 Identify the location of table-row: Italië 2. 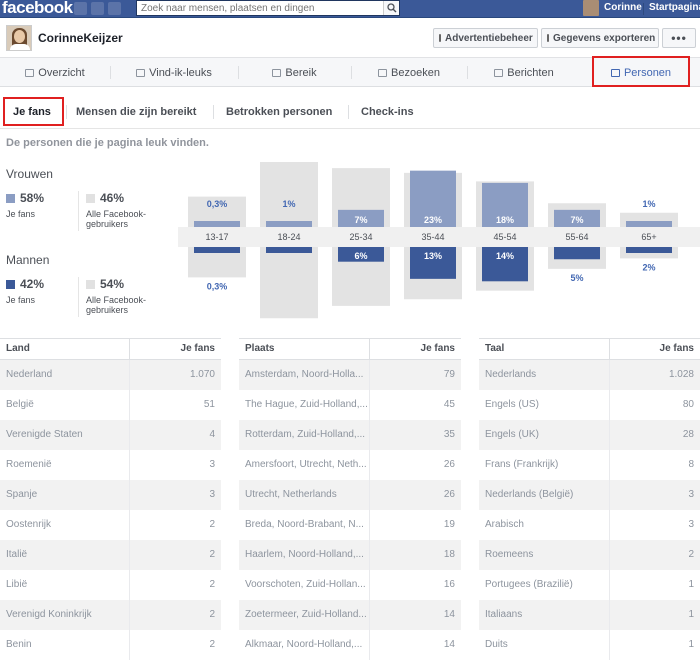
(110, 555).